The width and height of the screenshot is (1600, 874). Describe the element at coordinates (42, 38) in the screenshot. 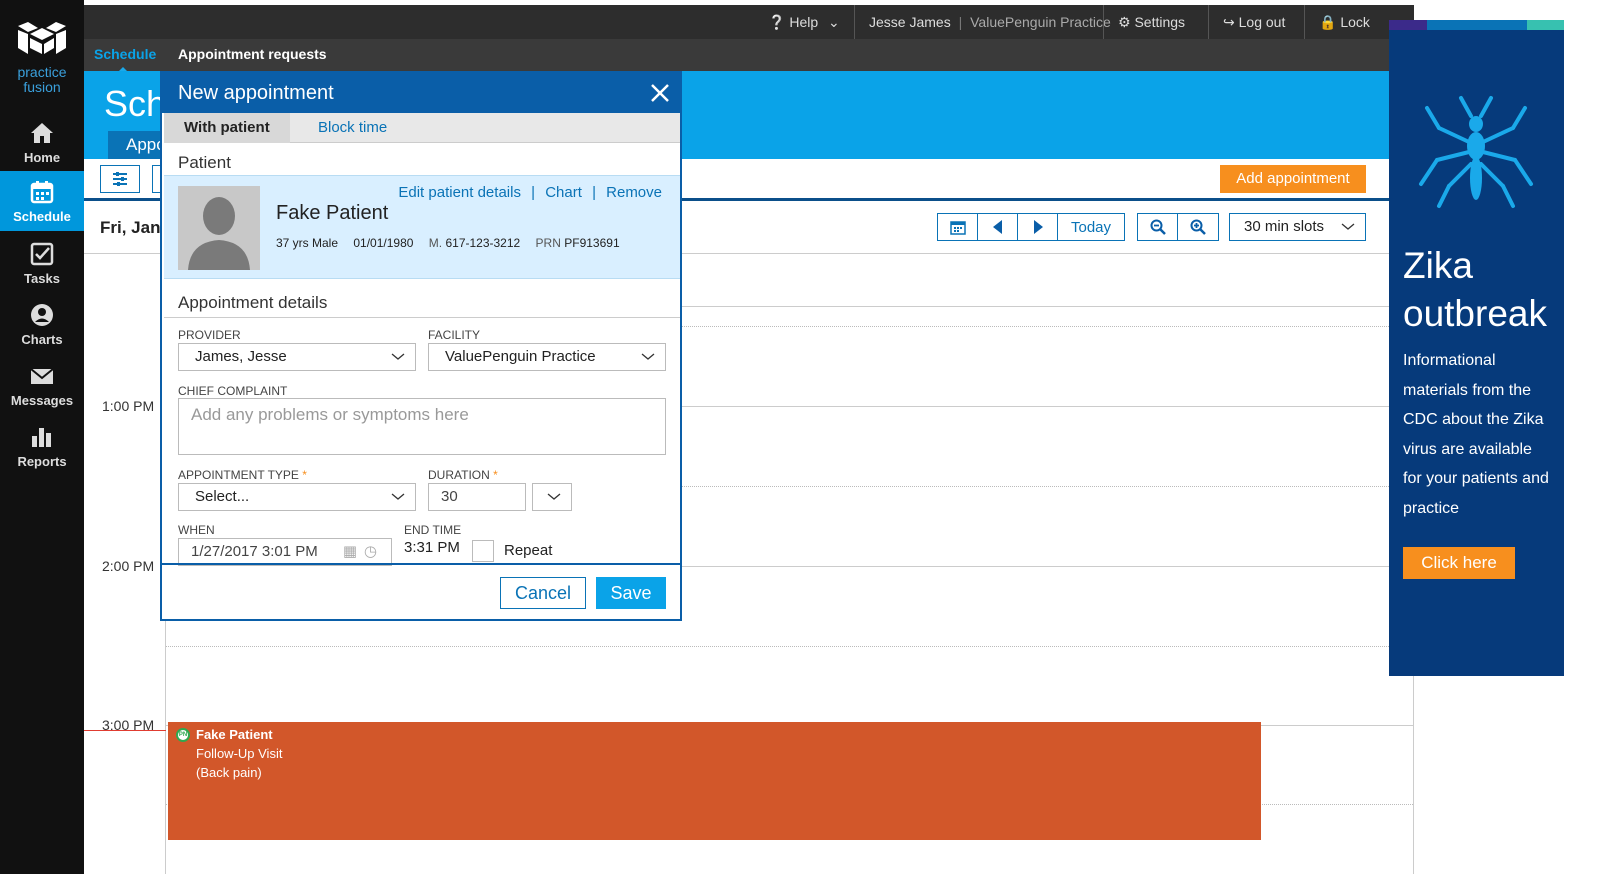

I see `logo-mark-icon` at that location.